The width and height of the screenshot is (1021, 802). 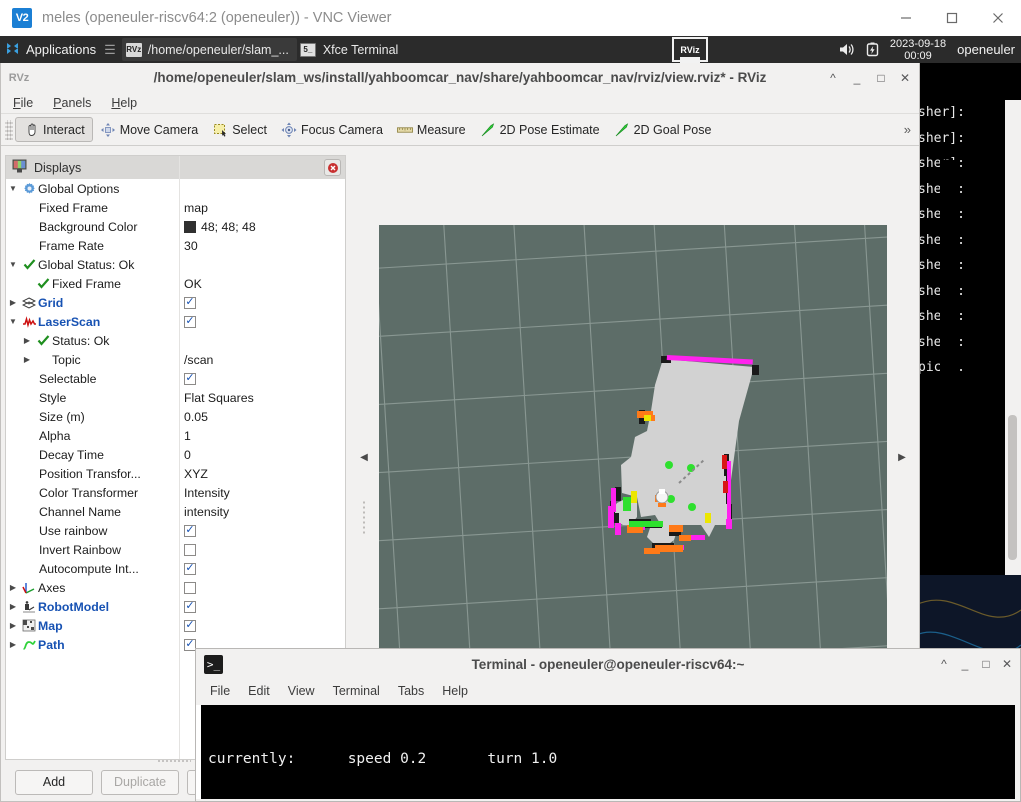 What do you see at coordinates (191, 246) in the screenshot?
I see `tree-value: 30` at bounding box center [191, 246].